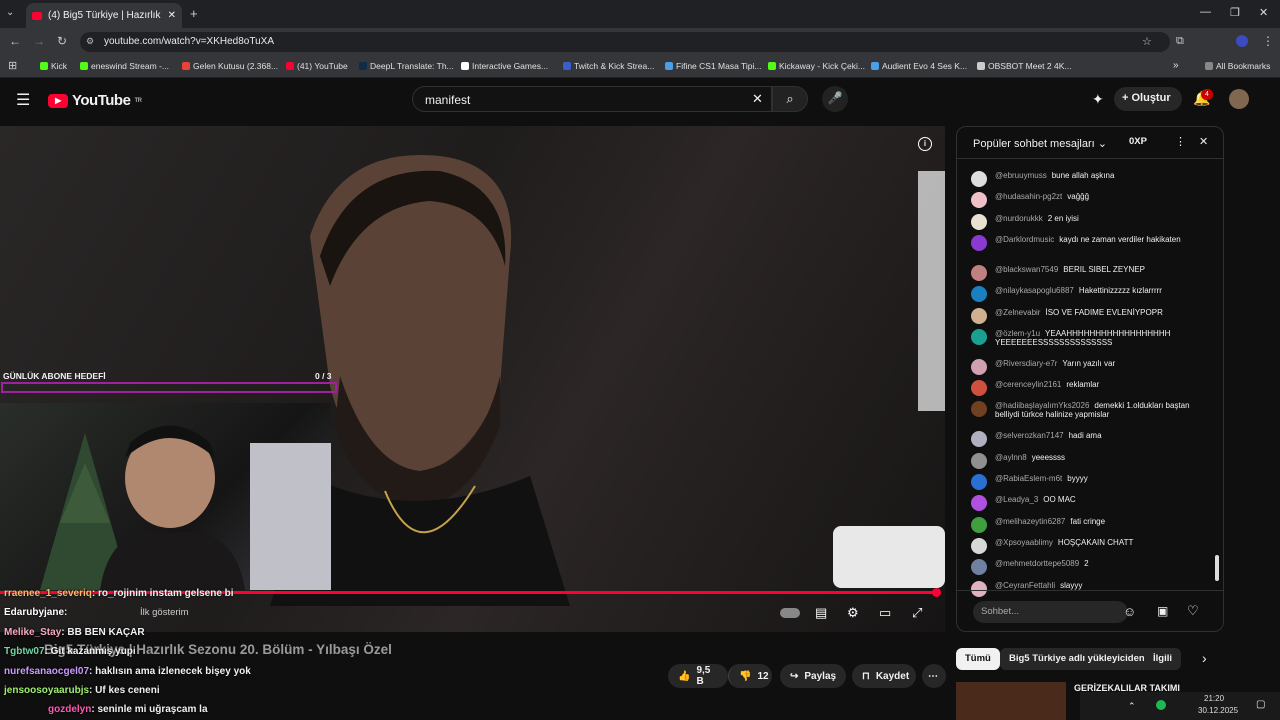 The height and width of the screenshot is (720, 1280). Describe the element at coordinates (1205, 12) in the screenshot. I see `minimize-icon: —` at that location.